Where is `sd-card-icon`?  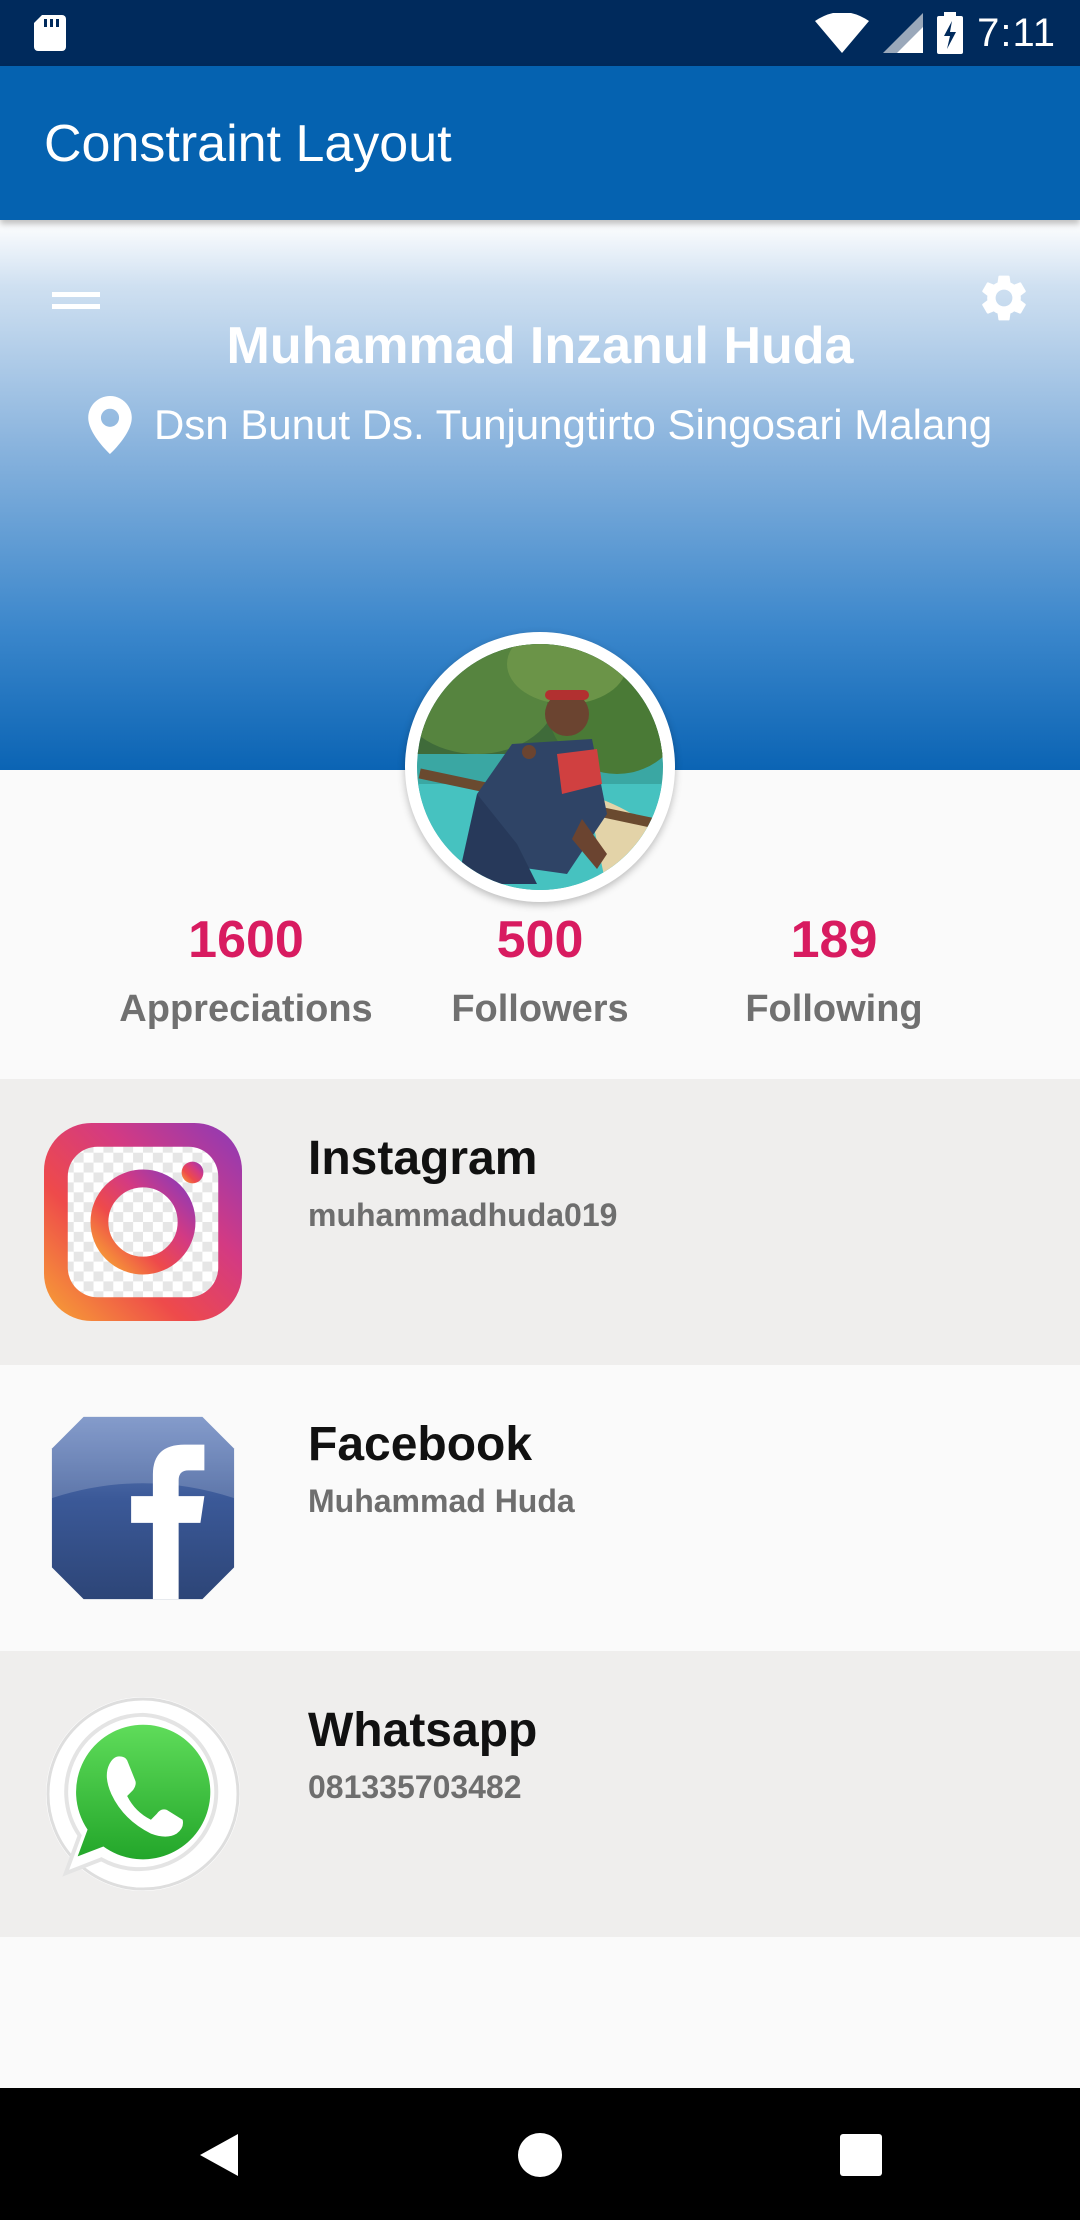 sd-card-icon is located at coordinates (50, 33).